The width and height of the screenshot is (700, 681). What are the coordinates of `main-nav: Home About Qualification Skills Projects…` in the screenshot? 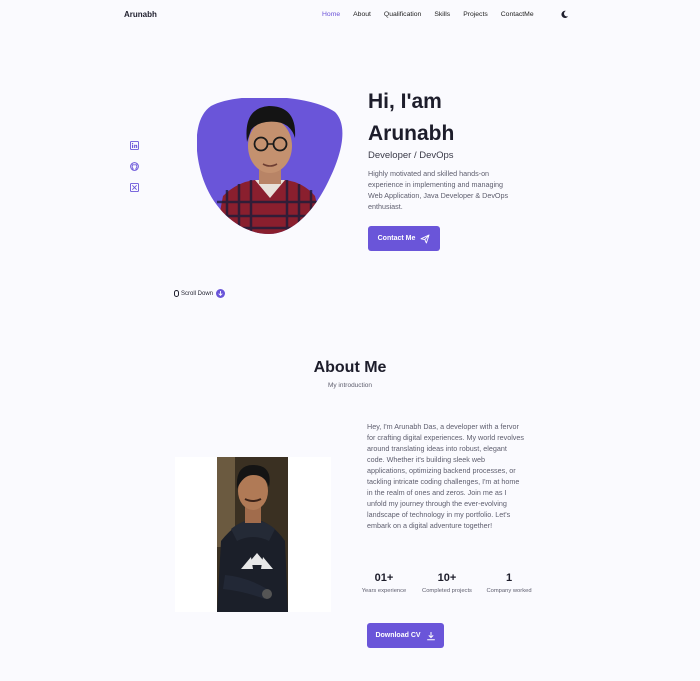 It's located at (434, 14).